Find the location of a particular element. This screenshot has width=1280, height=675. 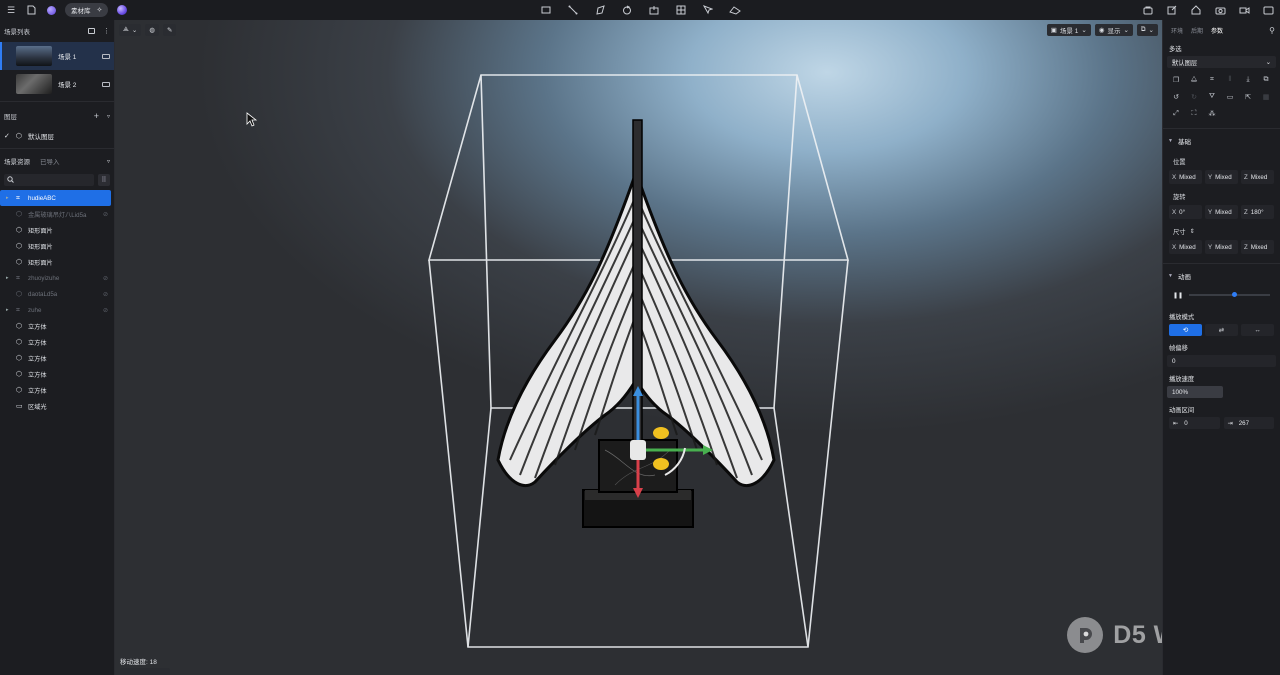

play-speed-input: 100% is located at coordinates (1195, 392).